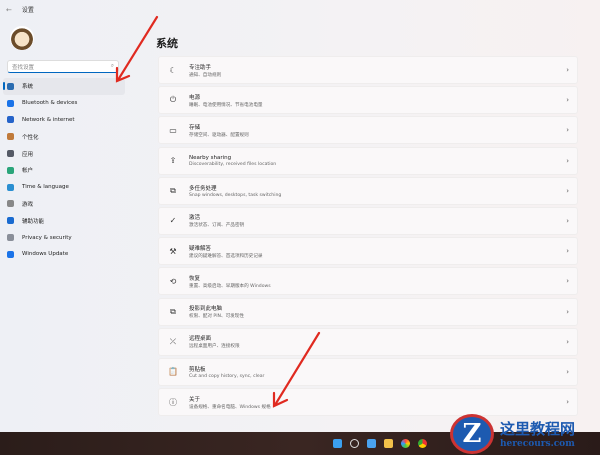 The height and width of the screenshot is (455, 600). Describe the element at coordinates (173, 100) in the screenshot. I see `card-icon: ⏻` at that location.